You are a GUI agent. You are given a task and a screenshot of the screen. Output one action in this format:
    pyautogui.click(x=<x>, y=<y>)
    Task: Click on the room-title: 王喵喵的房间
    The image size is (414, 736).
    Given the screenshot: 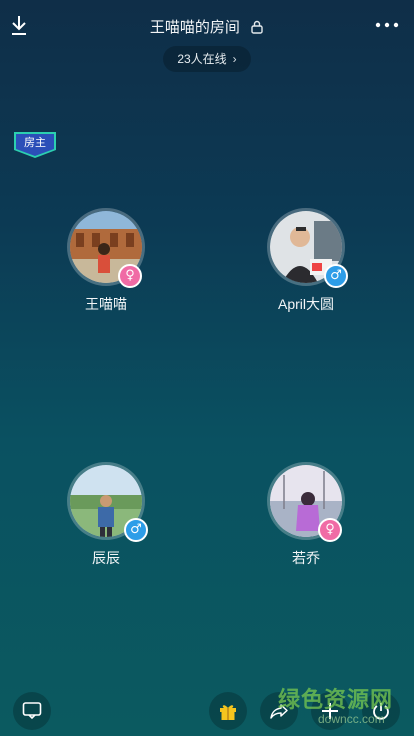 What is the action you would take?
    pyautogui.click(x=207, y=26)
    